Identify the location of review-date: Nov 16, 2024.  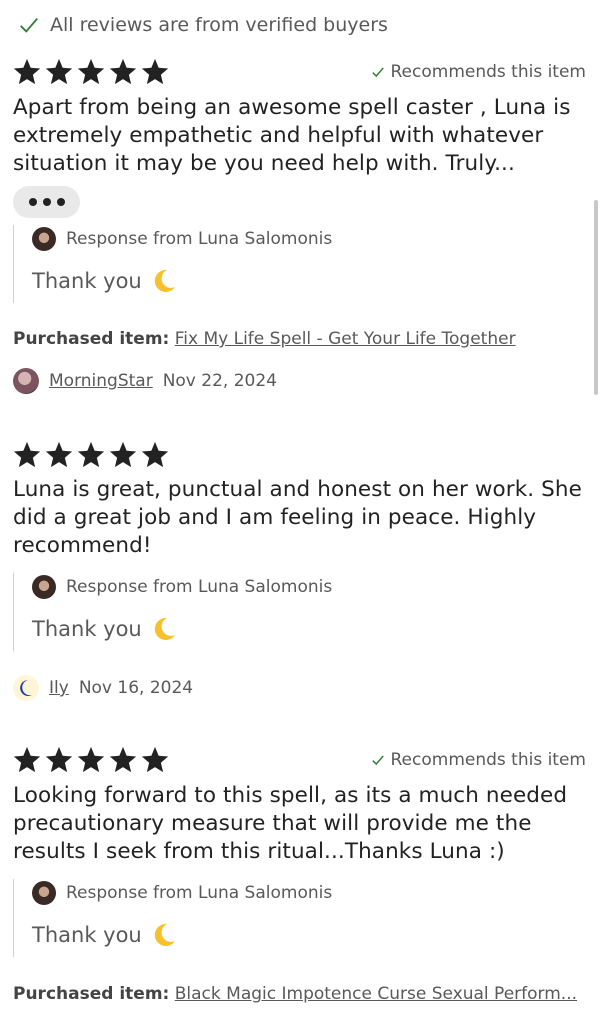
(136, 688).